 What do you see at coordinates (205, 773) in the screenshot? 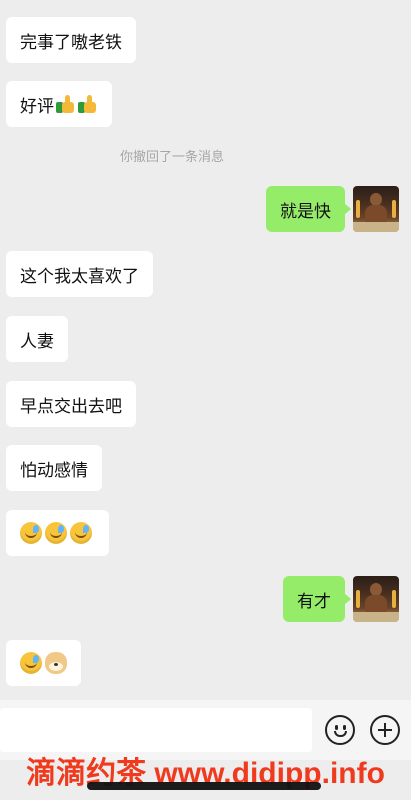
I see `watermark-text: 滴滴约茶 www.didipp.info` at bounding box center [205, 773].